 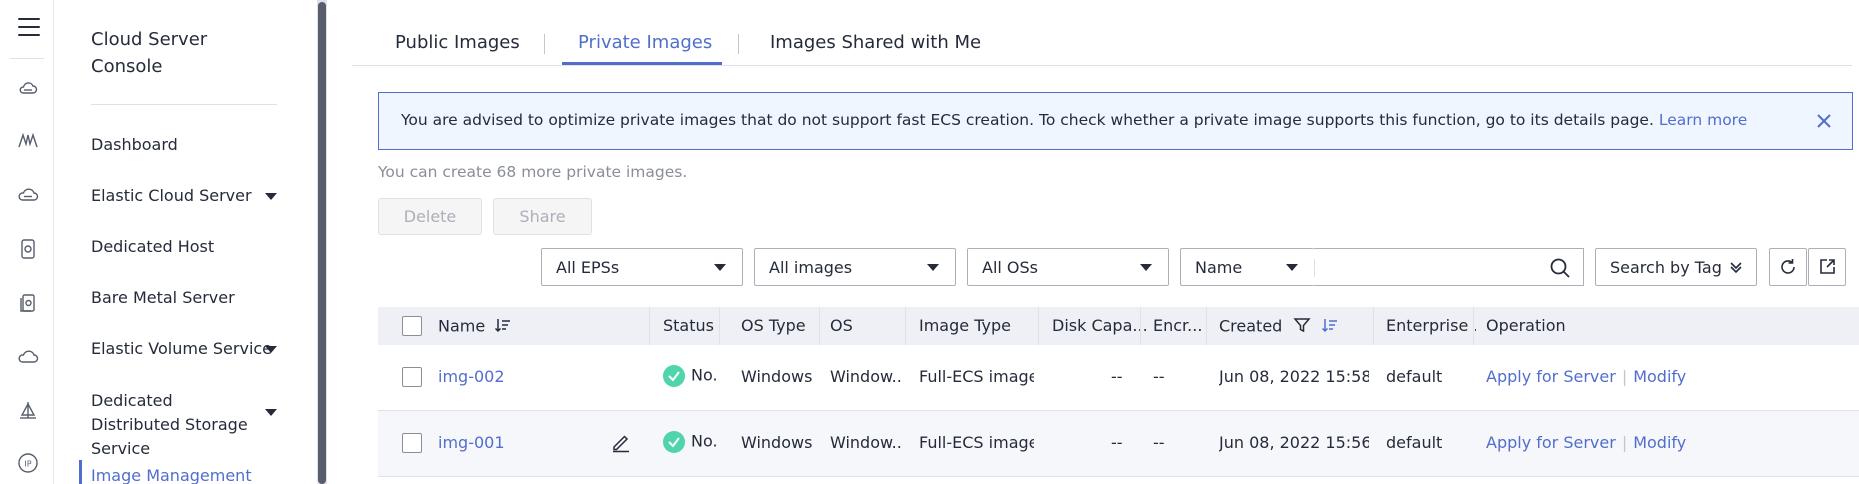 I want to click on image-filter-select: All images, so click(x=855, y=267).